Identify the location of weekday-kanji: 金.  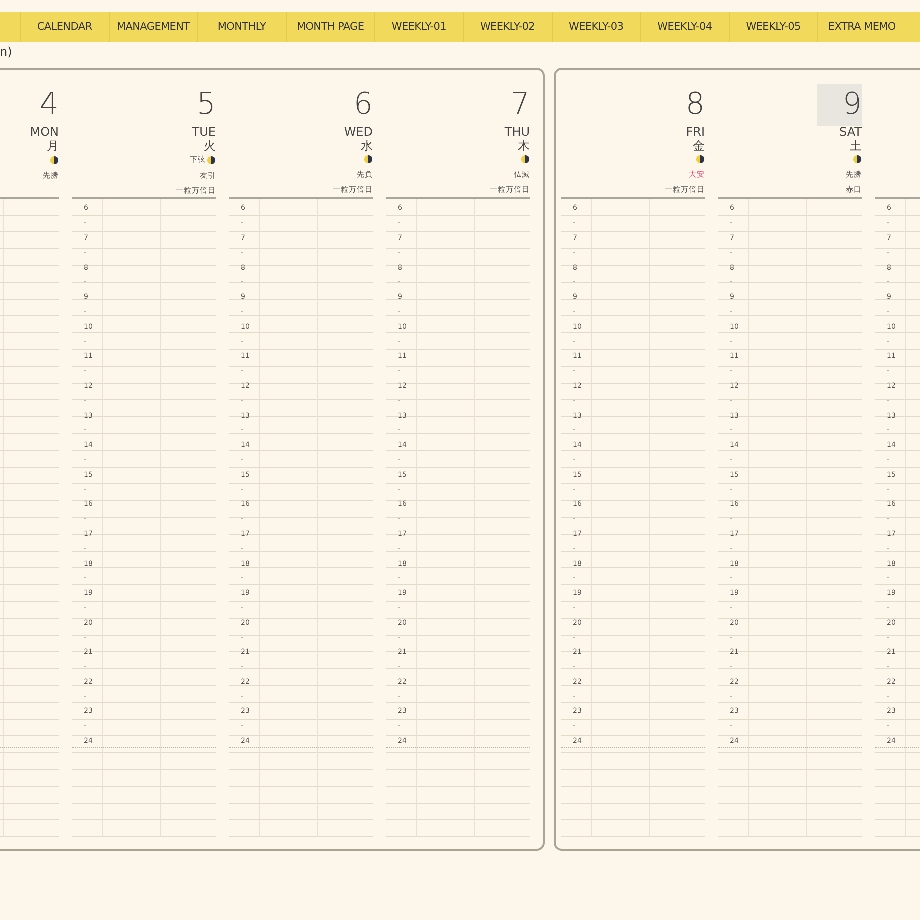
(699, 146).